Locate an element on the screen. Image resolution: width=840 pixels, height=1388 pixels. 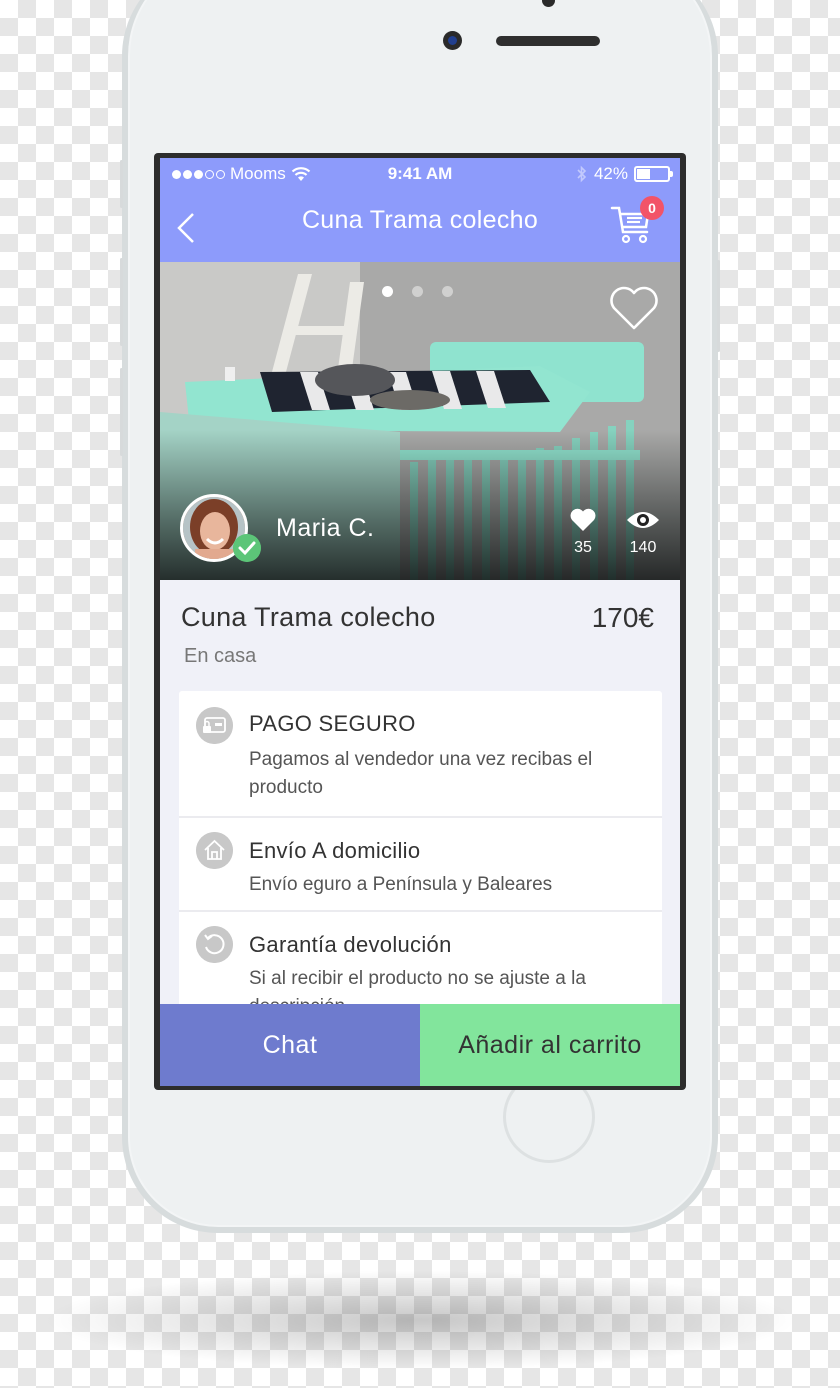
app-header: Mooms 9:41 AM 42% Cuna Trama colecho 0 is located at coordinates (420, 210).